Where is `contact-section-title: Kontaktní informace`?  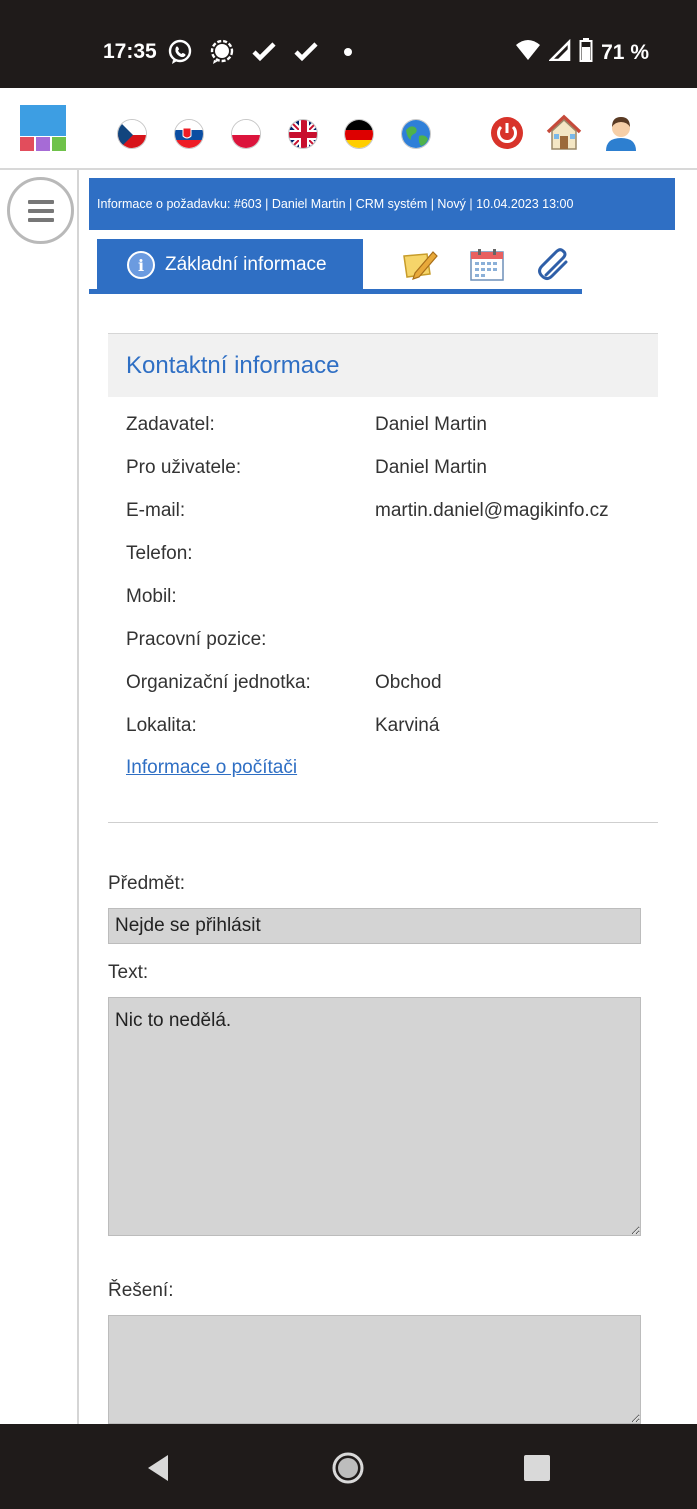 contact-section-title: Kontaktní informace is located at coordinates (233, 365).